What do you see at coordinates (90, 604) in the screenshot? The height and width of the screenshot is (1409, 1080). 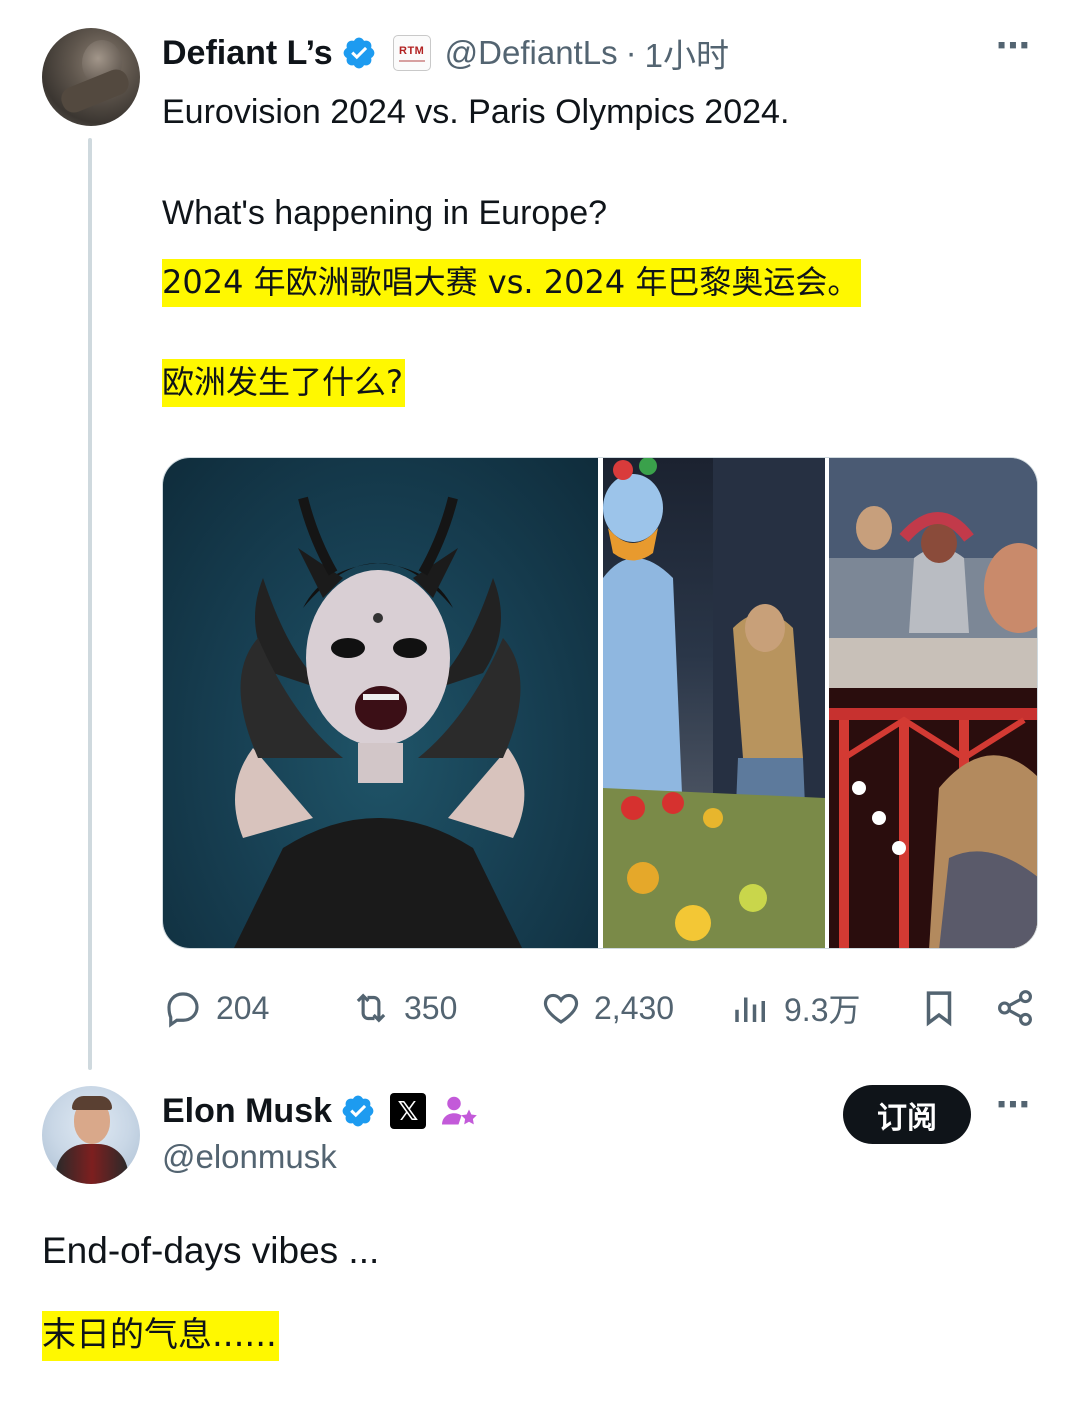 I see `thread-connector-line` at bounding box center [90, 604].